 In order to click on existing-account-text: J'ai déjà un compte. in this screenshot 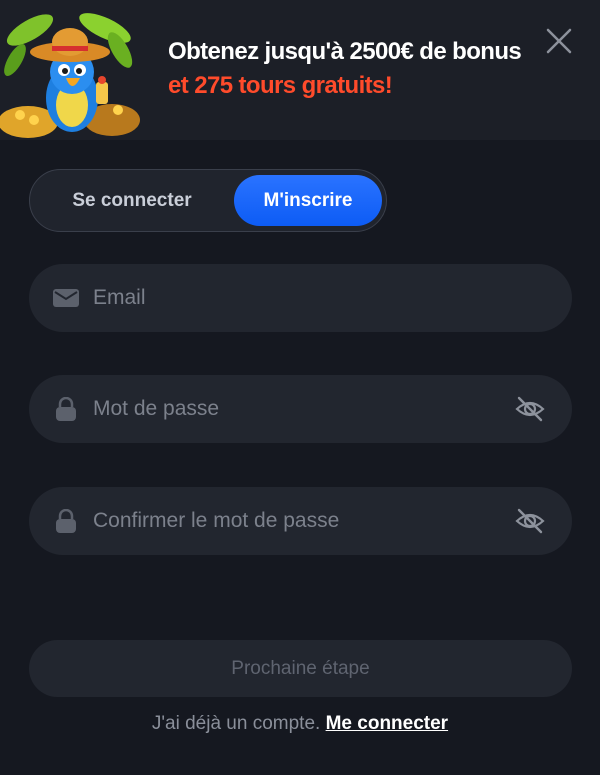, I will do `click(236, 723)`.